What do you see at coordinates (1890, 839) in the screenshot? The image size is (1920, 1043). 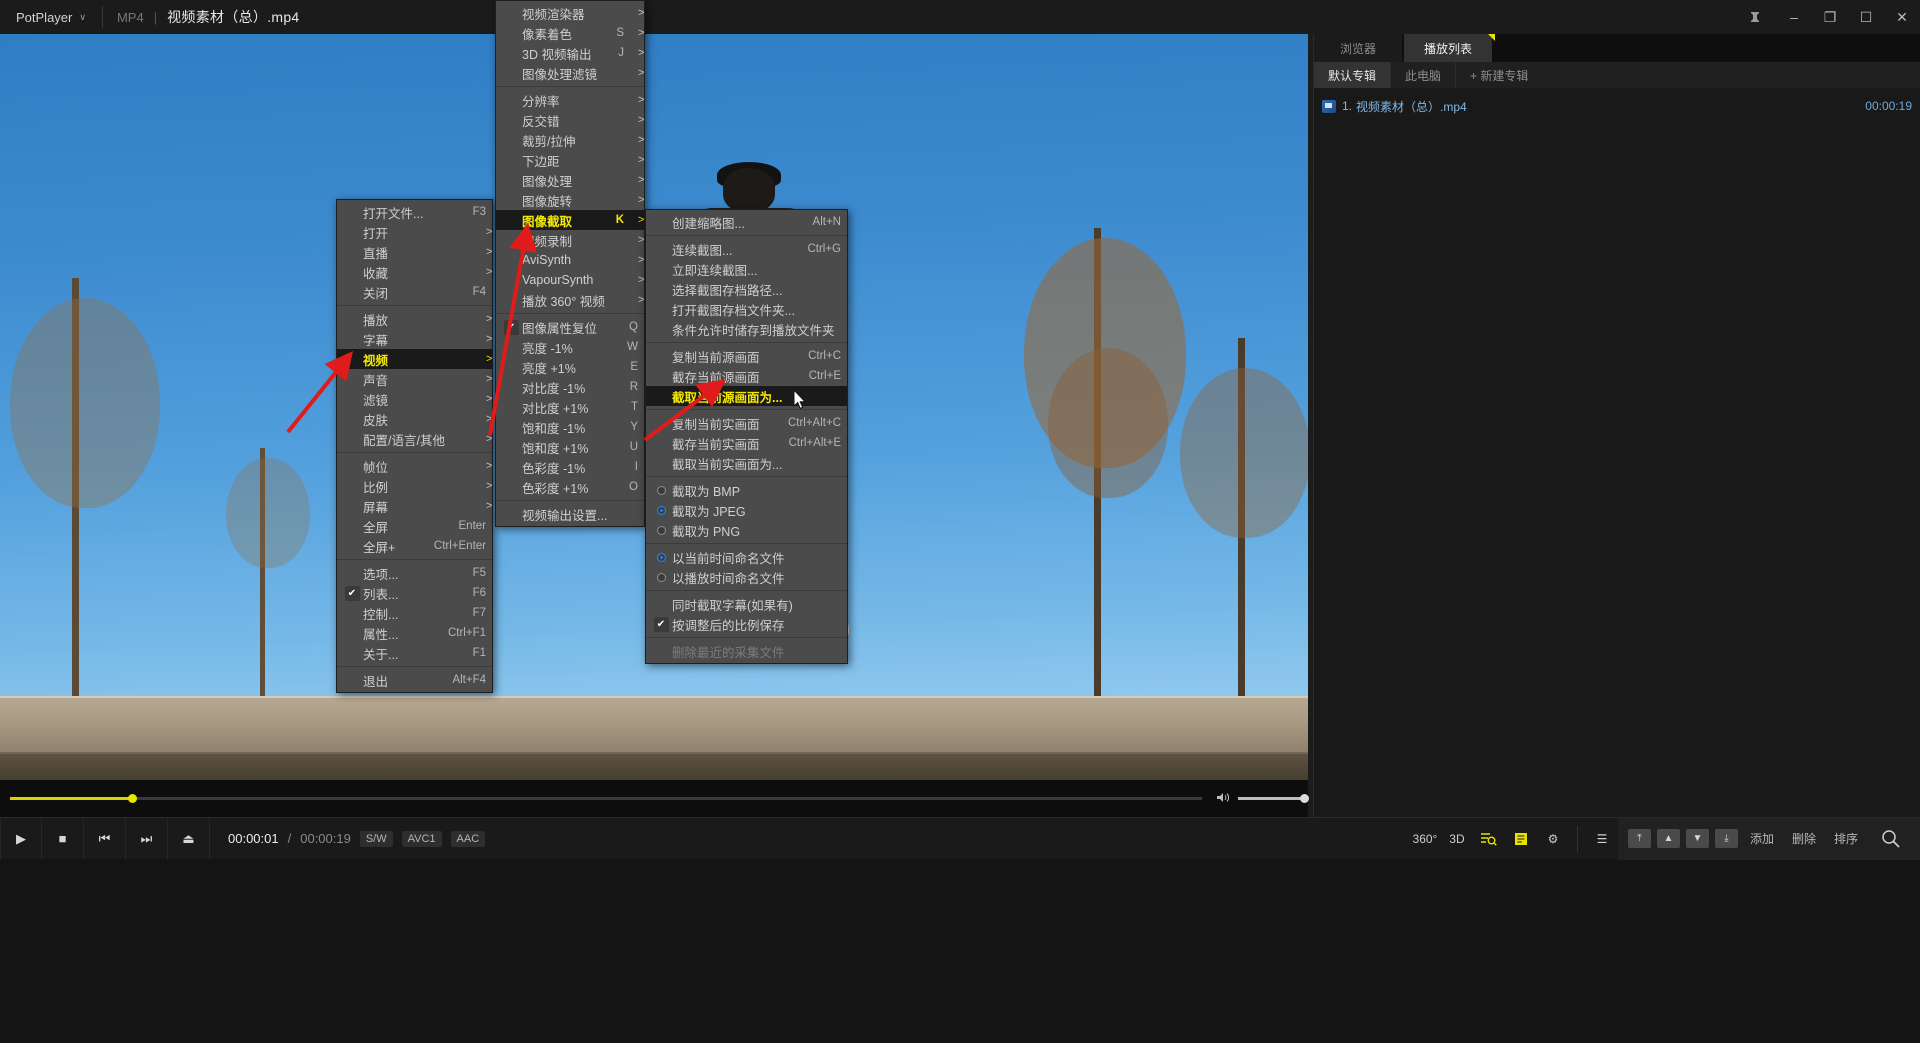 I see `search-icon` at bounding box center [1890, 839].